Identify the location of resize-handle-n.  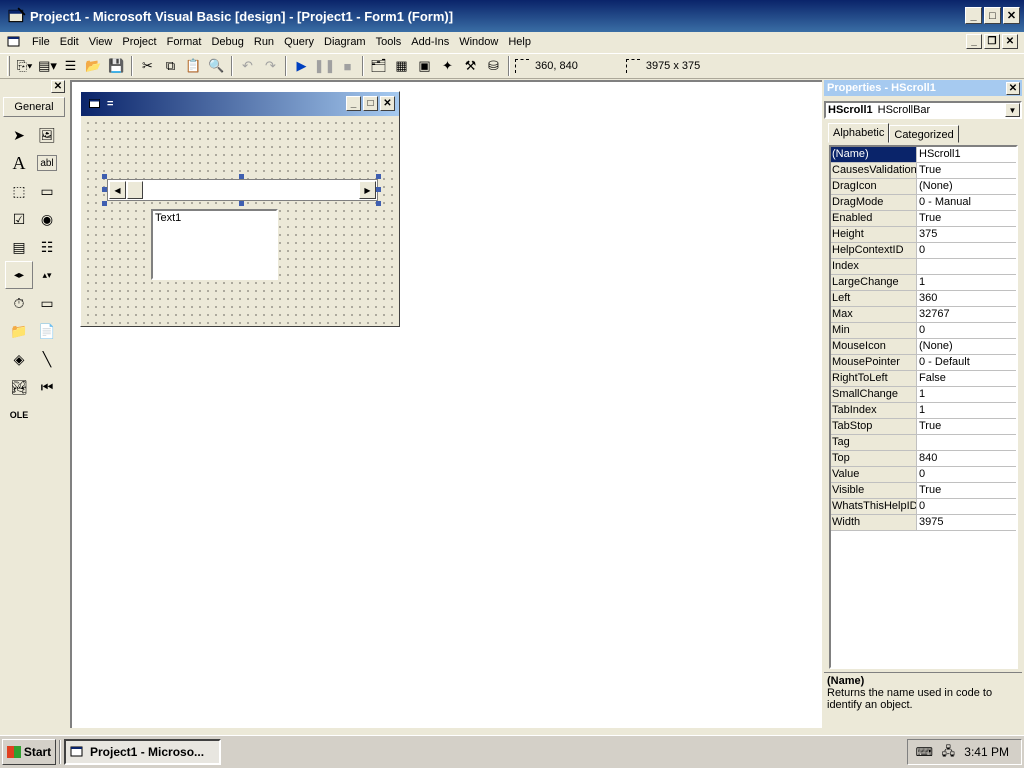
(241, 176).